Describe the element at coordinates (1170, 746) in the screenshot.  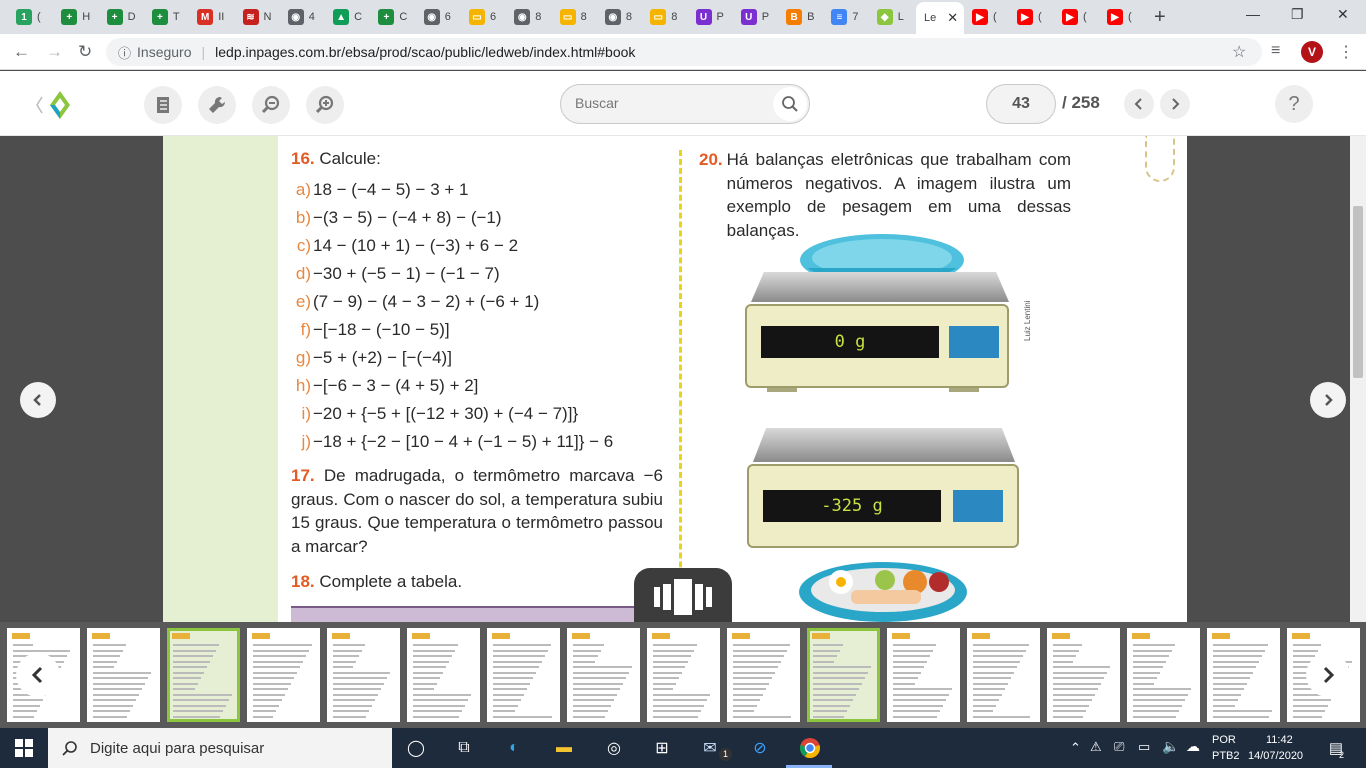
I see `tray-volume-icon: 🔈` at that location.